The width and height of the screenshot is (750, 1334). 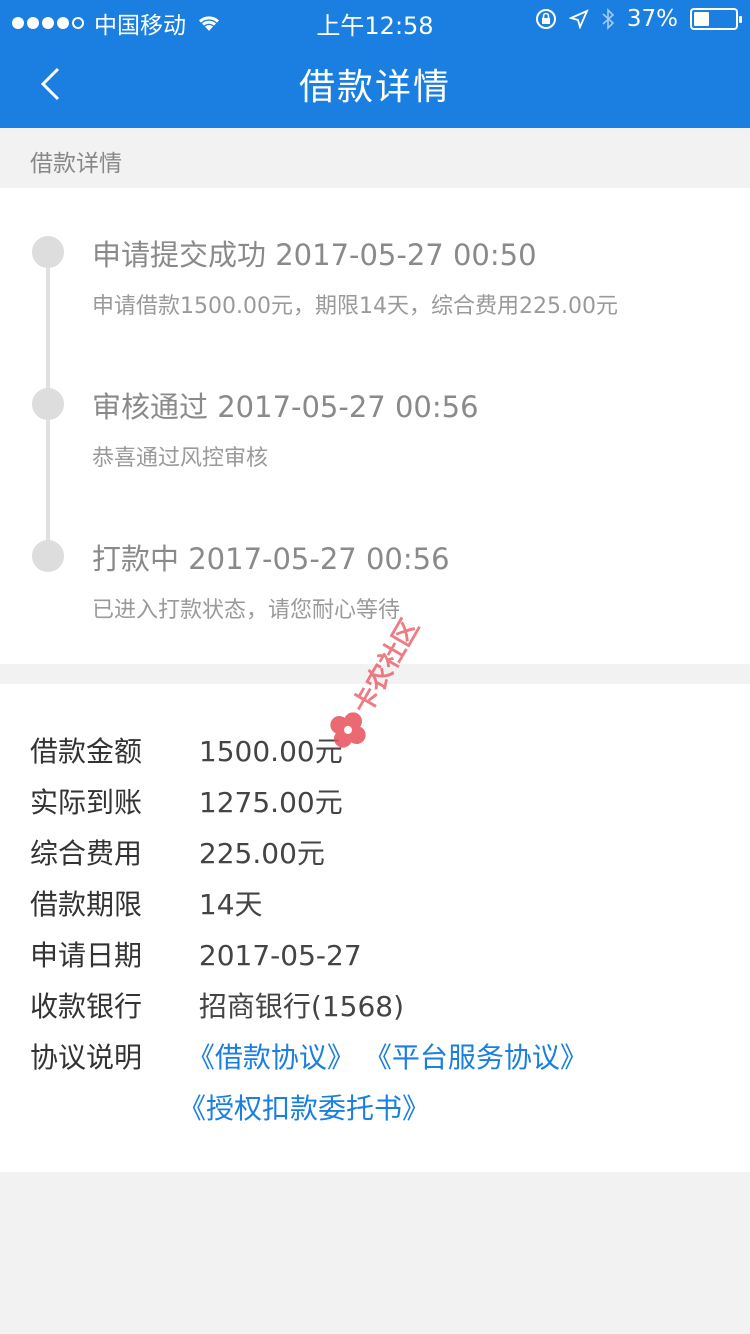 What do you see at coordinates (86, 904) in the screenshot?
I see `detail-label: 借款期限` at bounding box center [86, 904].